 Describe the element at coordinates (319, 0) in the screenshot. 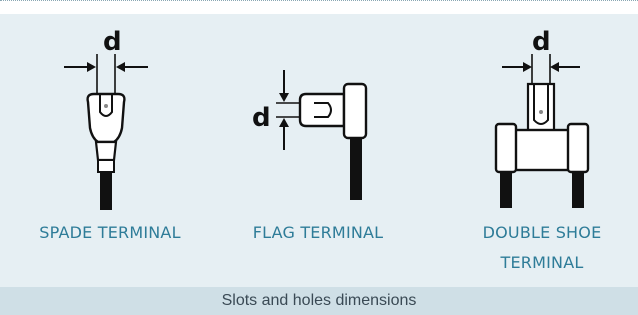

I see `dotted-divider` at that location.